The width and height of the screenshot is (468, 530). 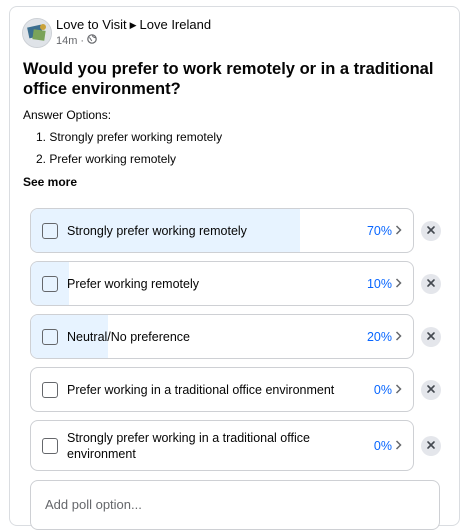 What do you see at coordinates (129, 137) in the screenshot?
I see `answer-line: 1. Strongly prefer working remotely` at bounding box center [129, 137].